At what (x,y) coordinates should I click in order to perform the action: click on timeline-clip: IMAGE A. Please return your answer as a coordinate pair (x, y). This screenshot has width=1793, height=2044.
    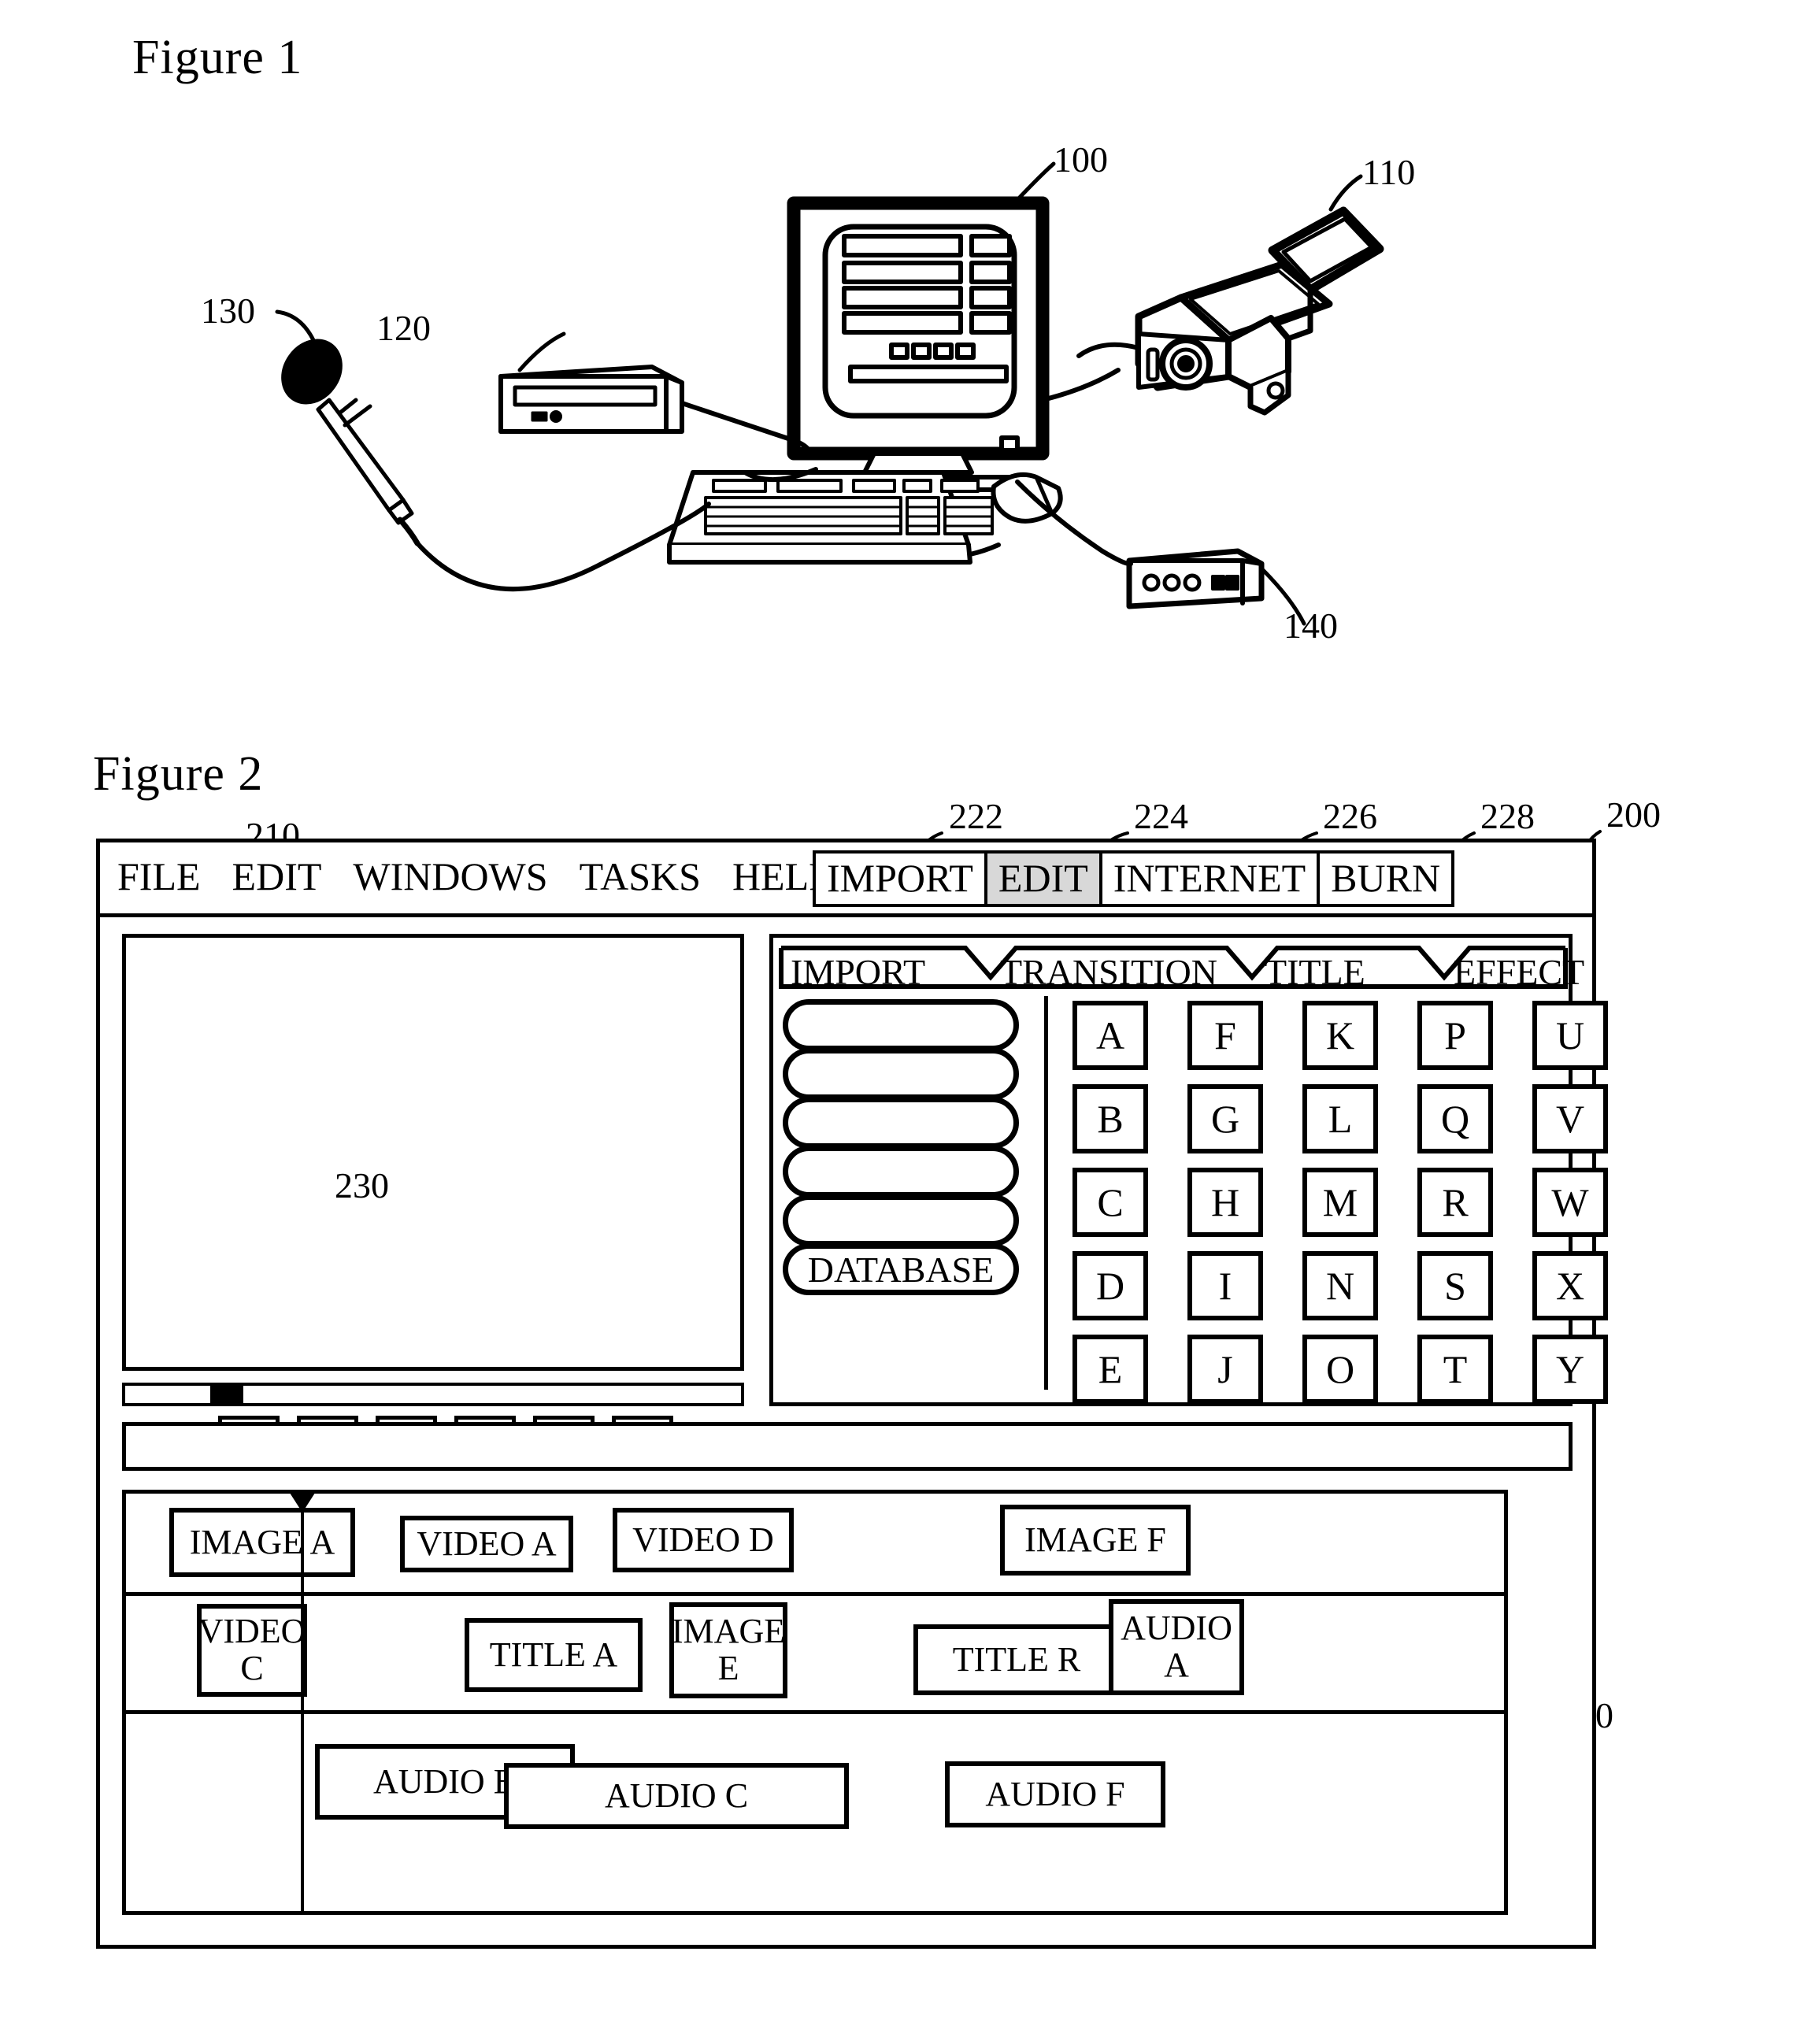
    Looking at the image, I should click on (262, 1543).